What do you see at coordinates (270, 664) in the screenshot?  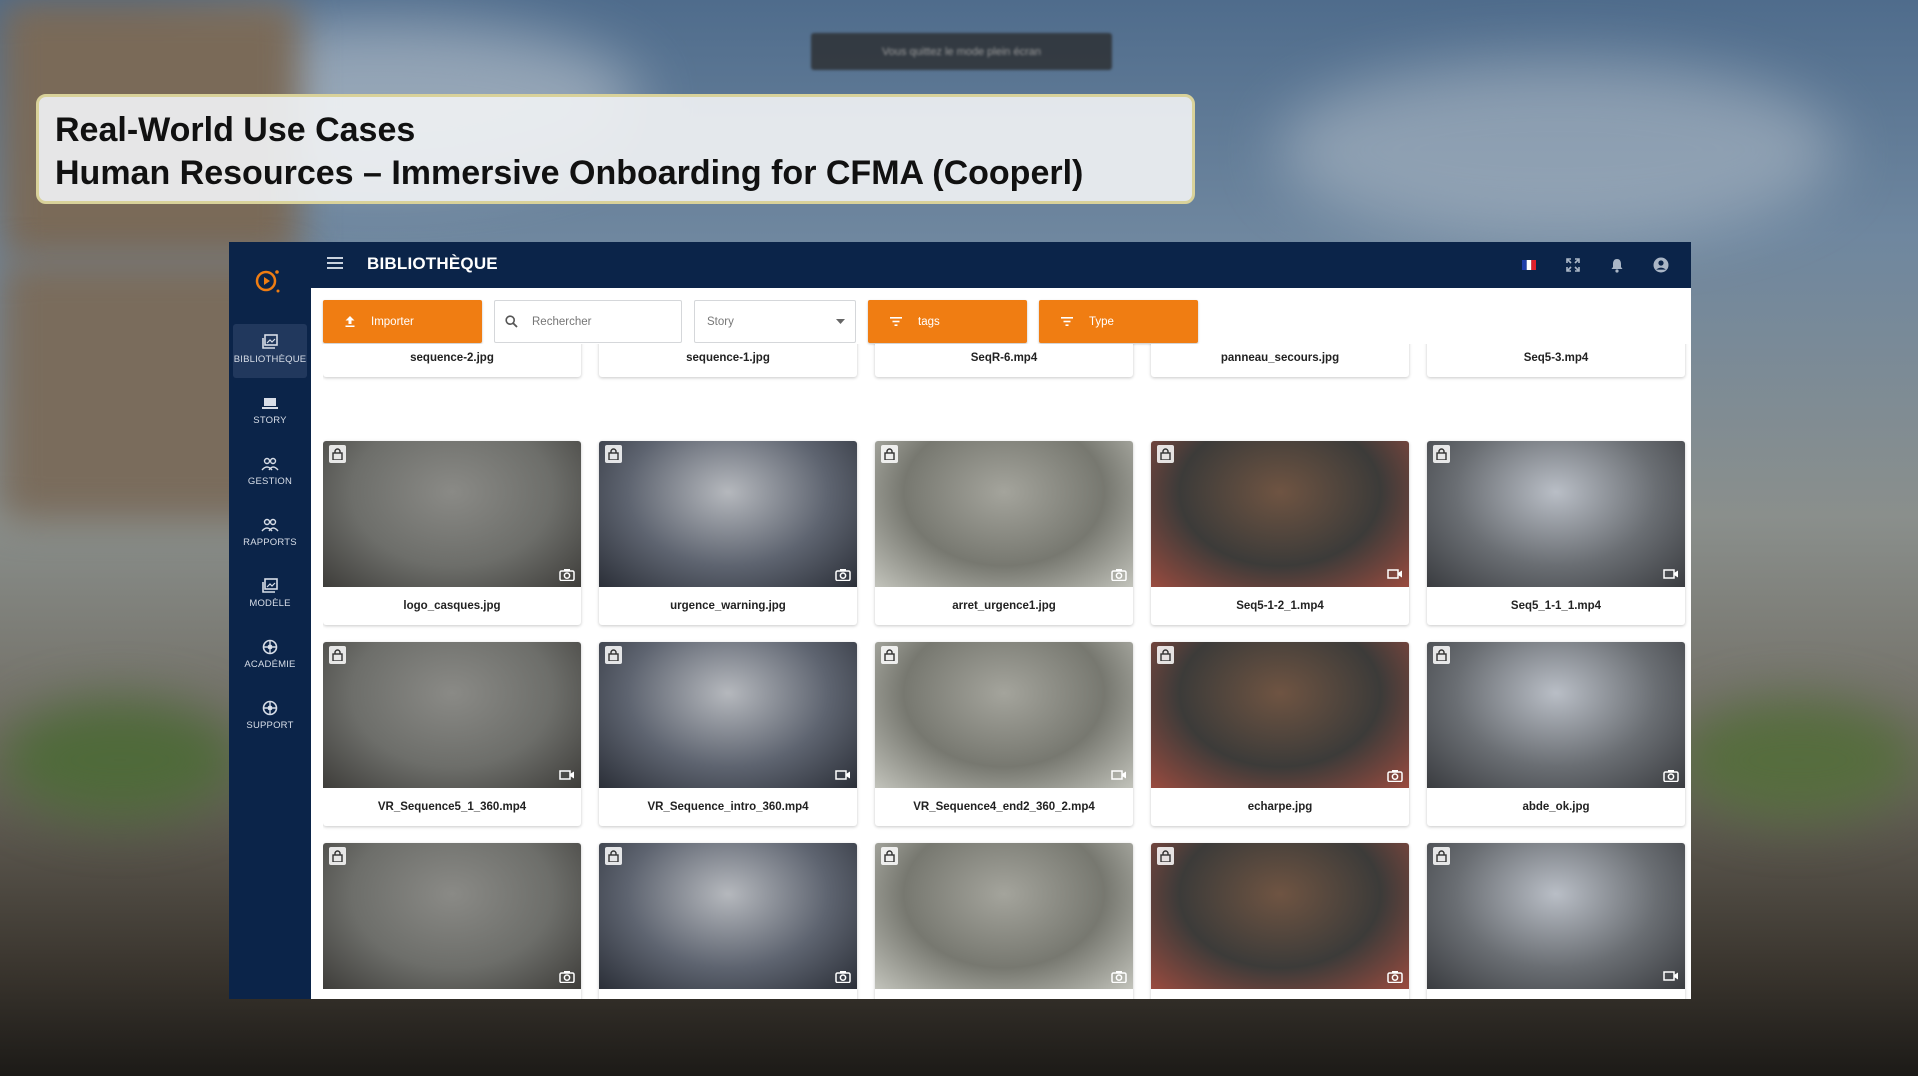 I see `sidebar-item-label: ACADÉMIE` at bounding box center [270, 664].